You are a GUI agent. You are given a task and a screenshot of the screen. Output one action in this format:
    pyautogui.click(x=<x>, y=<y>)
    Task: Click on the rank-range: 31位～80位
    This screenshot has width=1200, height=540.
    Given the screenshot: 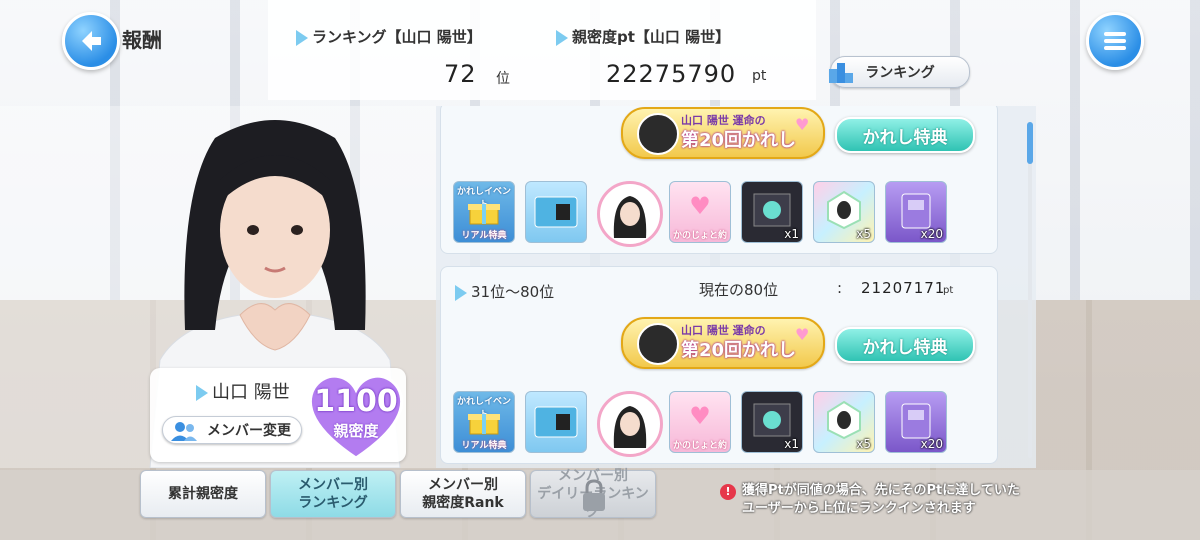 What is the action you would take?
    pyautogui.click(x=513, y=292)
    